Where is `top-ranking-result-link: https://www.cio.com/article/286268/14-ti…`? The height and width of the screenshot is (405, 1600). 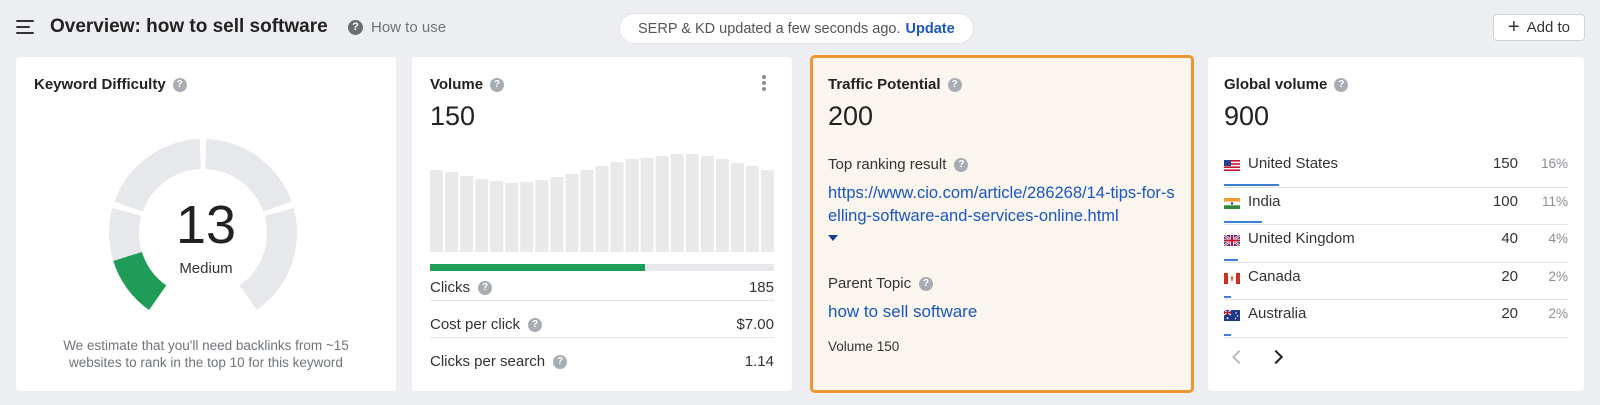
top-ranking-result-link: https://www.cio.com/article/286268/14-ti… is located at coordinates (1003, 205).